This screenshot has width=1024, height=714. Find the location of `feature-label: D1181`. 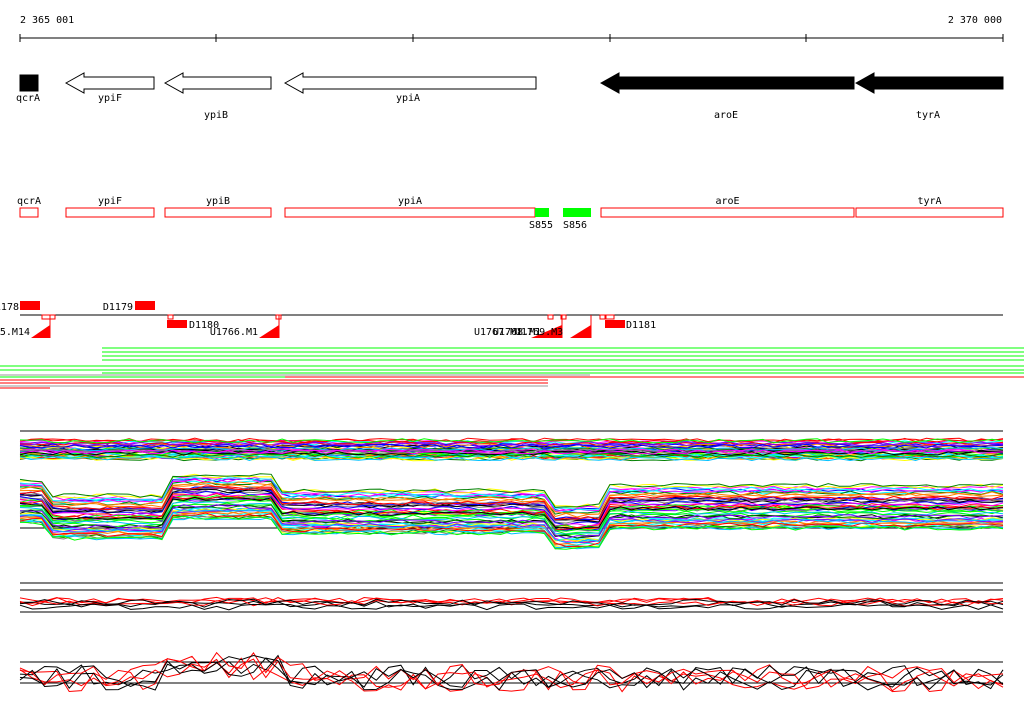

feature-label: D1181 is located at coordinates (641, 325).